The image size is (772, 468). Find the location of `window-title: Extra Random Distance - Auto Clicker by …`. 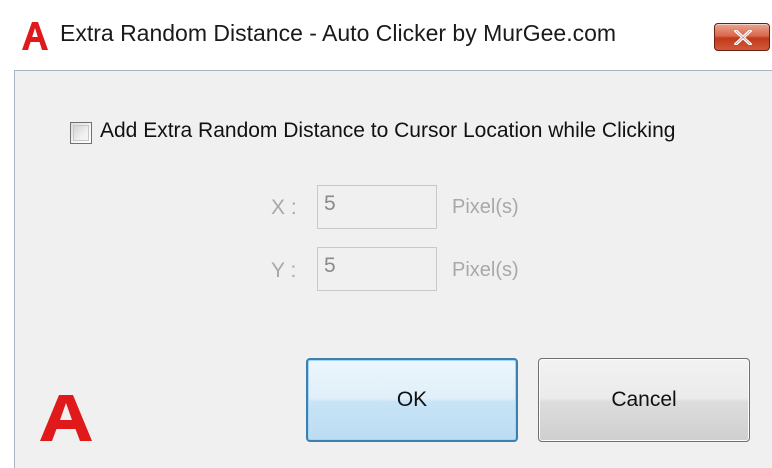

window-title: Extra Random Distance - Auto Clicker by … is located at coordinates (338, 33).